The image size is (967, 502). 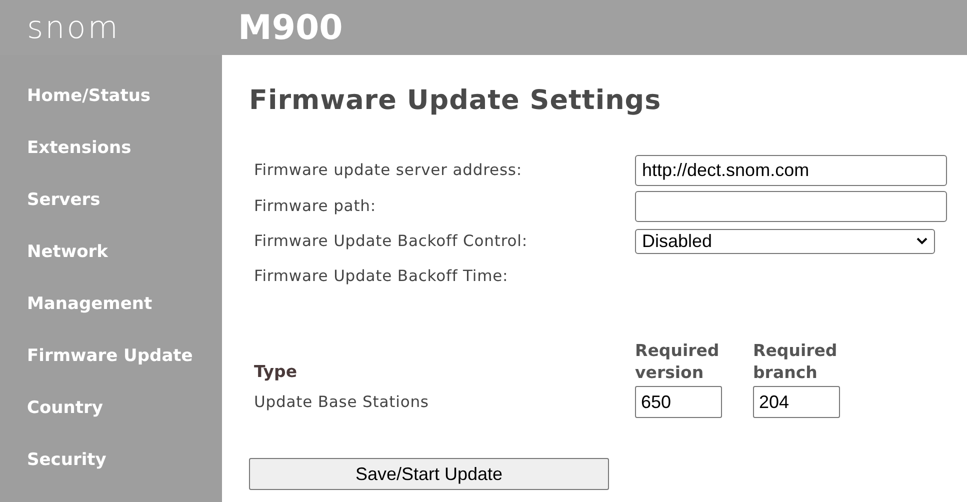 I want to click on field-label: Firmware update server address:, so click(x=389, y=170).